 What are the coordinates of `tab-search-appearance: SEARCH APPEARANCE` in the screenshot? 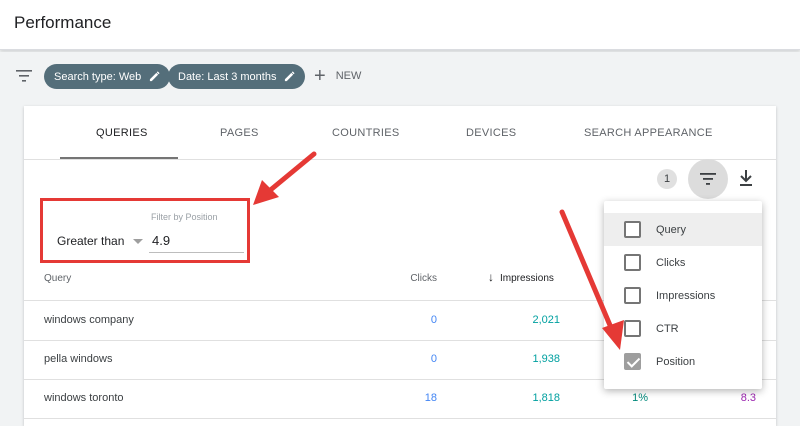 It's located at (648, 133).